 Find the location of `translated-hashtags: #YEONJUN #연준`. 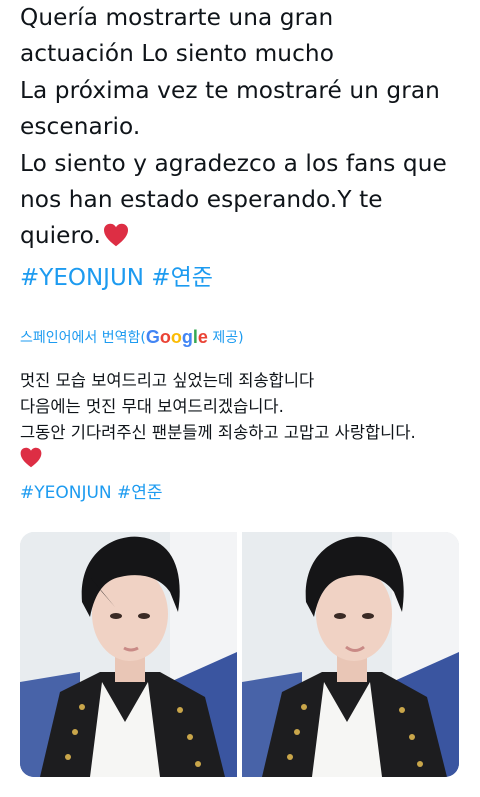

translated-hashtags: #YEONJUN #연준 is located at coordinates (91, 493).